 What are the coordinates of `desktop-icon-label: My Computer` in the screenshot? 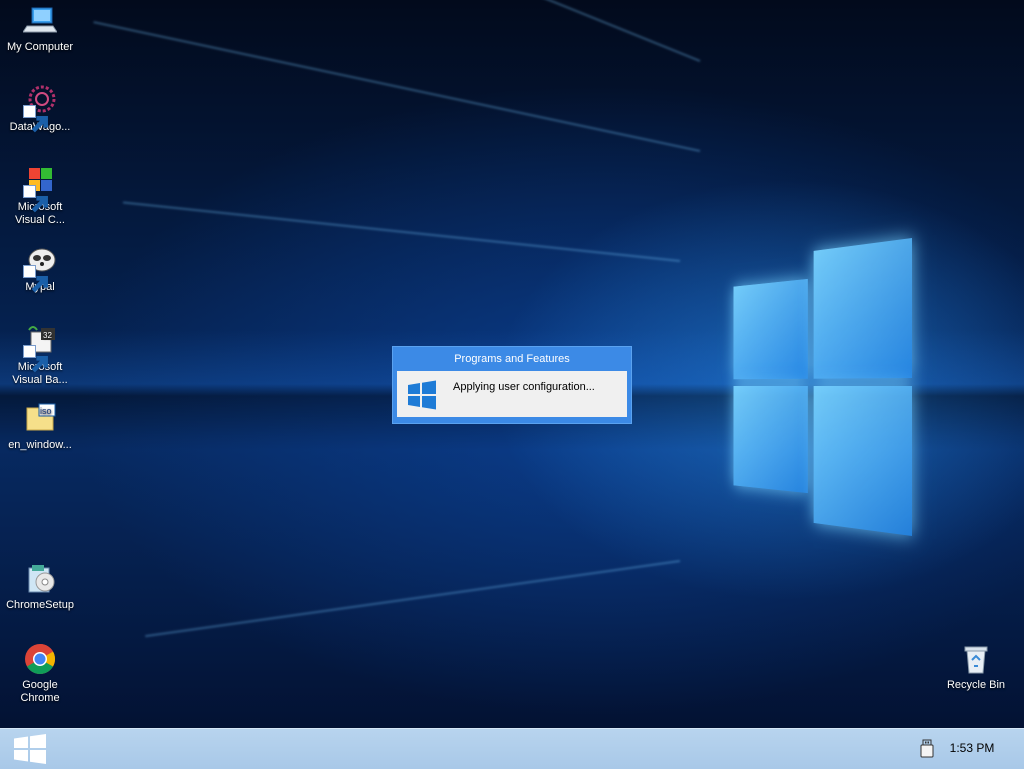 It's located at (40, 47).